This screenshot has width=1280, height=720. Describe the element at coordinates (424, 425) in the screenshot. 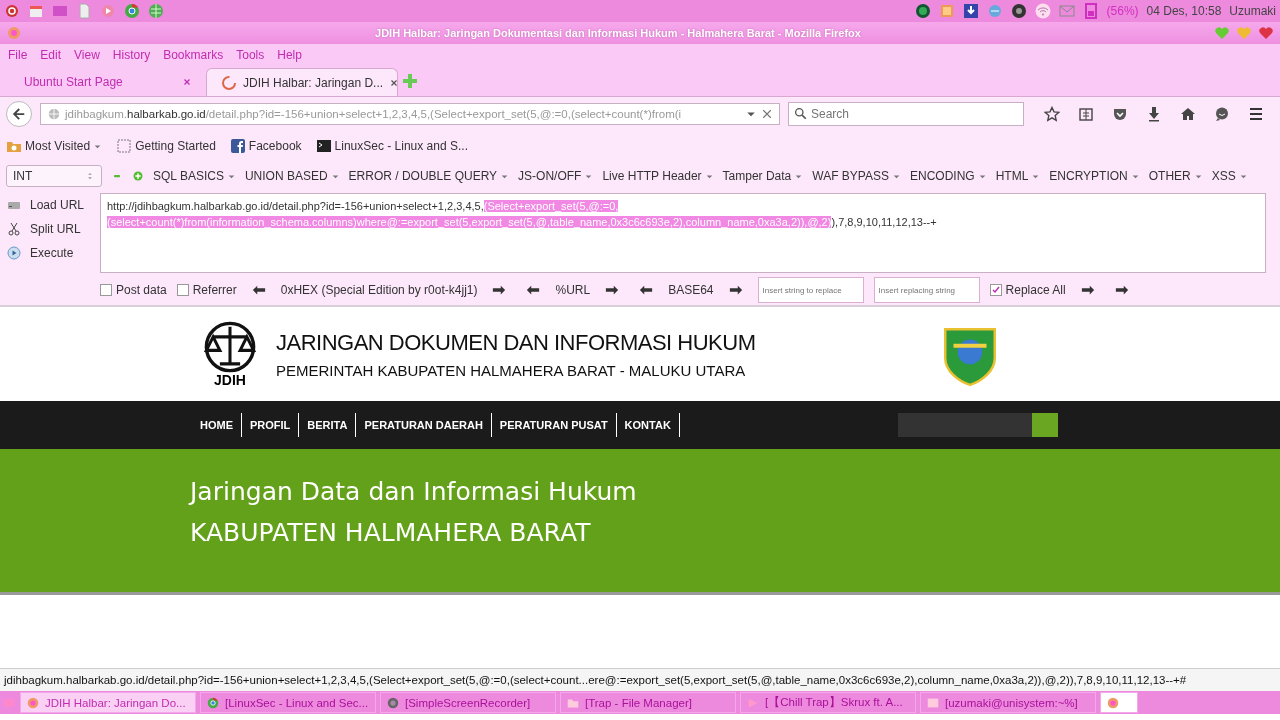

I see `site-nav-link: PERATURAN DAERAH` at that location.